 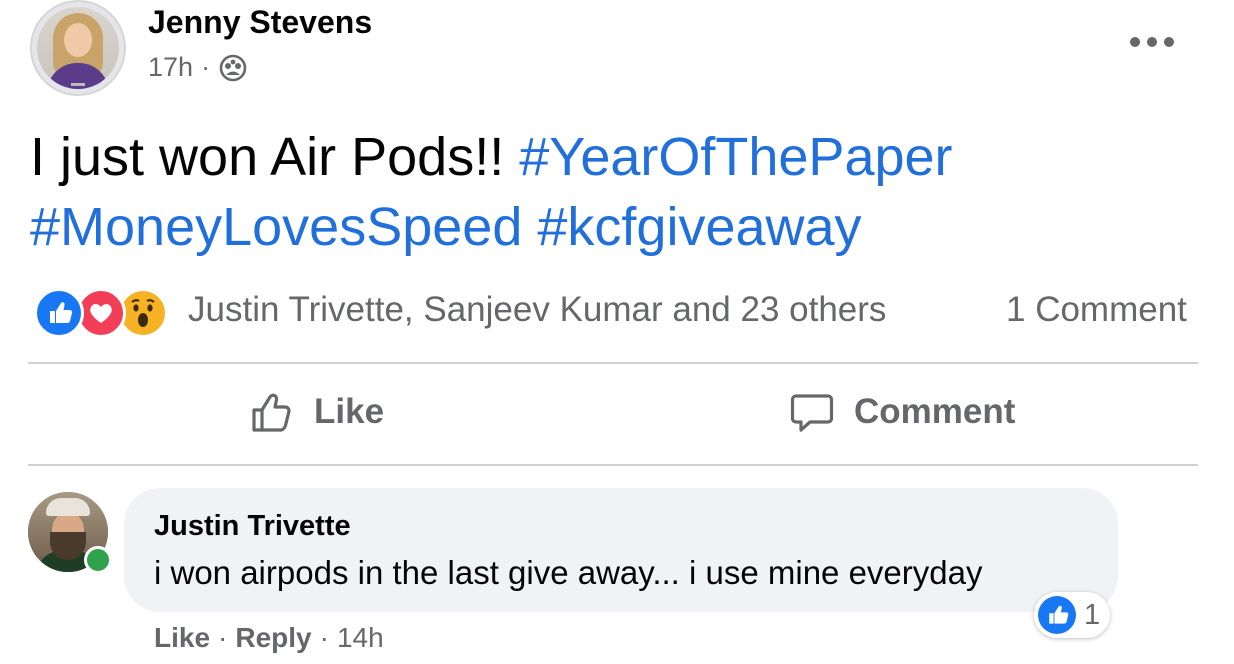 I want to click on comment-reaction-badge: 1, so click(x=1072, y=615).